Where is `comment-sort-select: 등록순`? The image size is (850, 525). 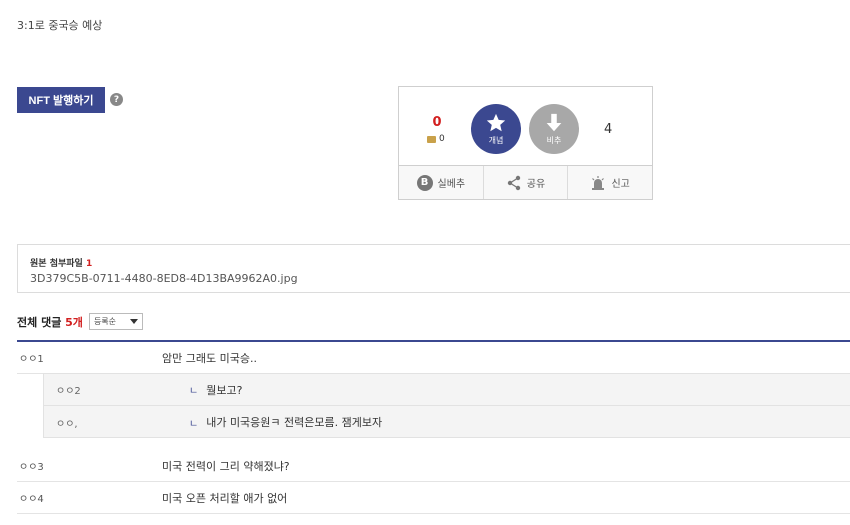
comment-sort-select: 등록순 is located at coordinates (115, 321).